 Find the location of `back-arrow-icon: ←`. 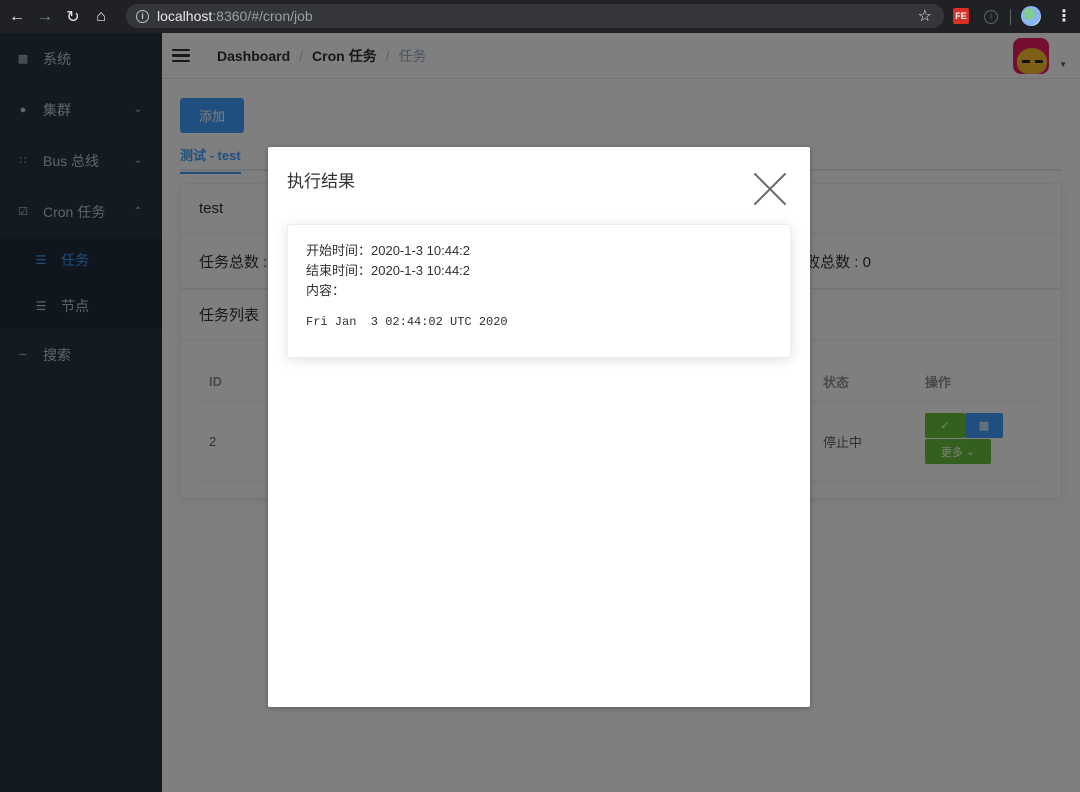

back-arrow-icon: ← is located at coordinates (17, 17).